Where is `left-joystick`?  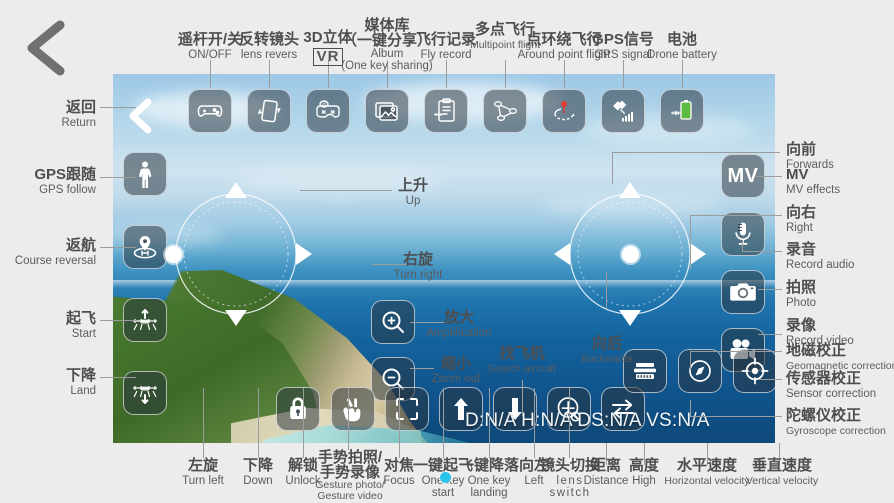 left-joystick is located at coordinates (238, 254).